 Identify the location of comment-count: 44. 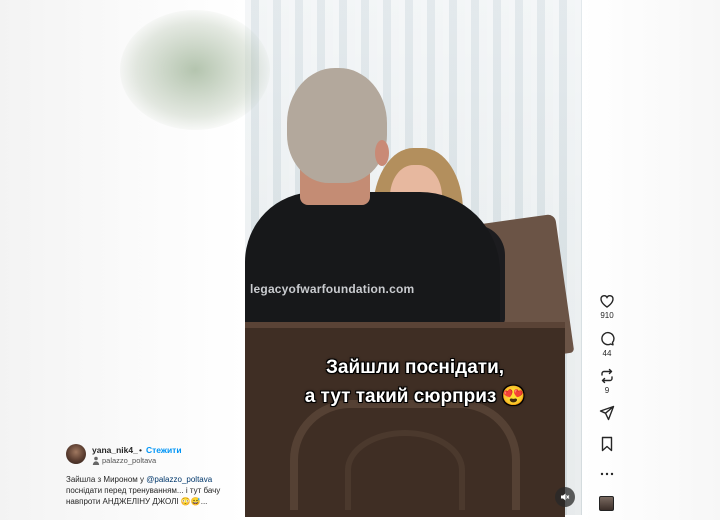
(607, 353).